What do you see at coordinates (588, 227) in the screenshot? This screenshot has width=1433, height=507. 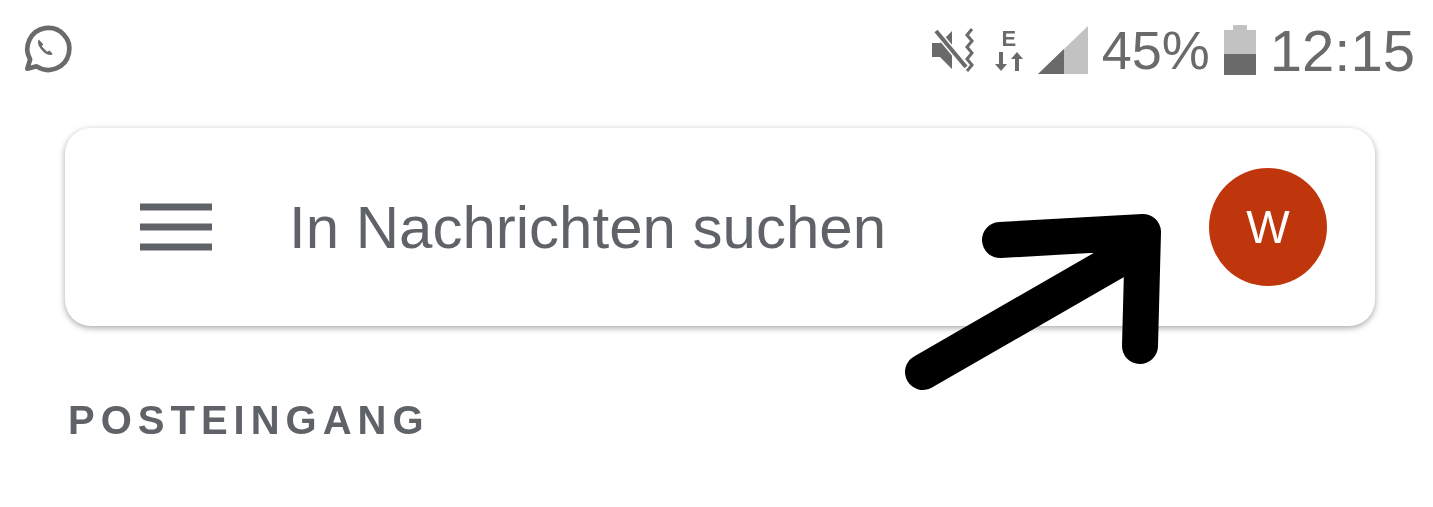 I see `search-placeholder: In Nachrichten suchen` at bounding box center [588, 227].